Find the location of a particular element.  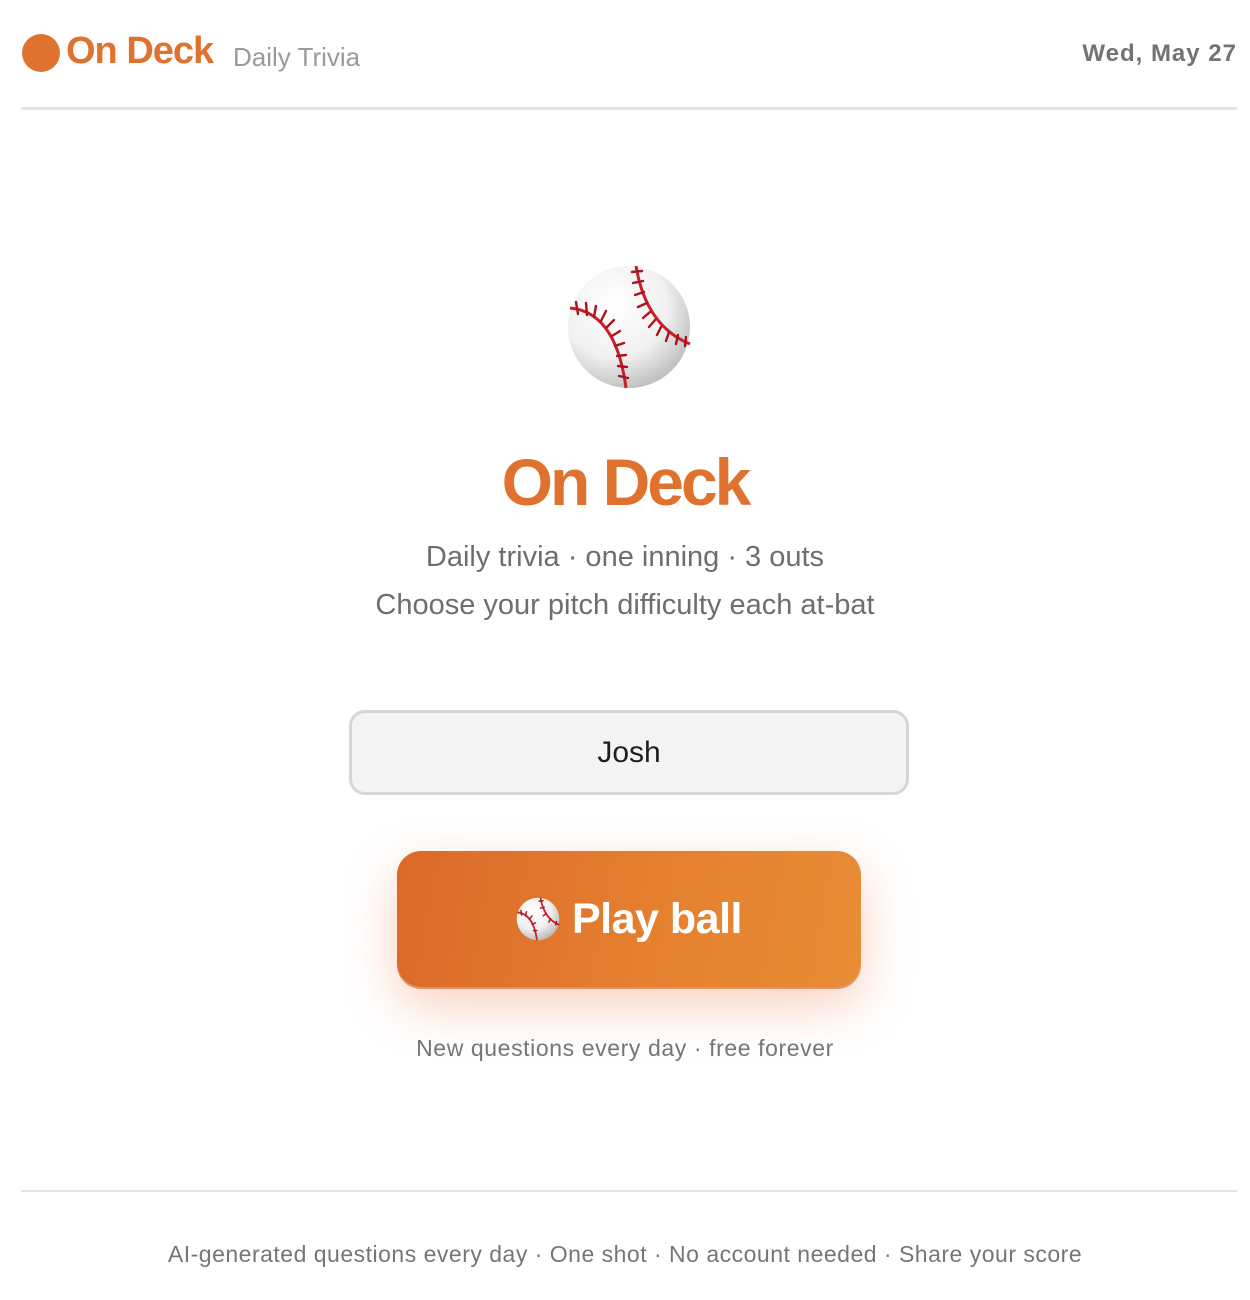

header: On Deck Daily Trivia Wed, May 27 is located at coordinates (629, 55).